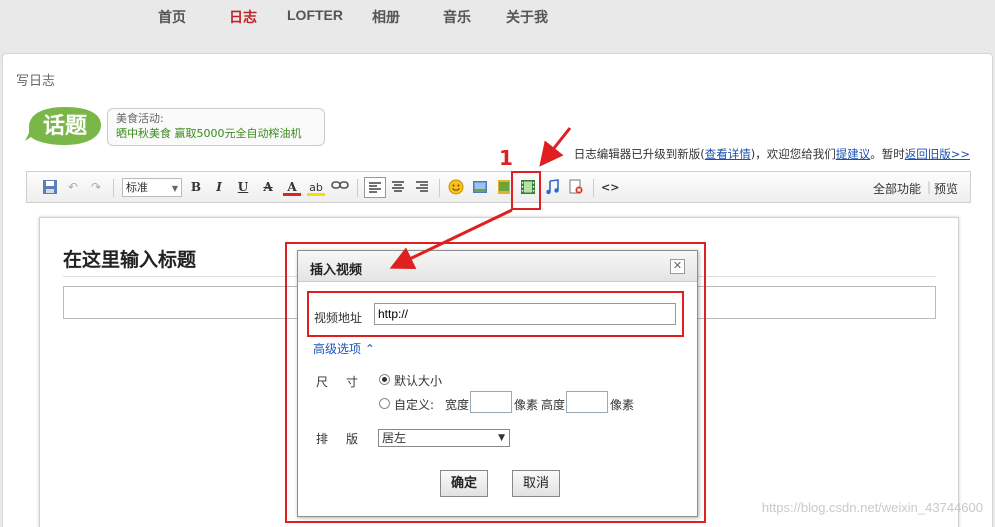  Describe the element at coordinates (552, 187) in the screenshot. I see `music-icon` at that location.